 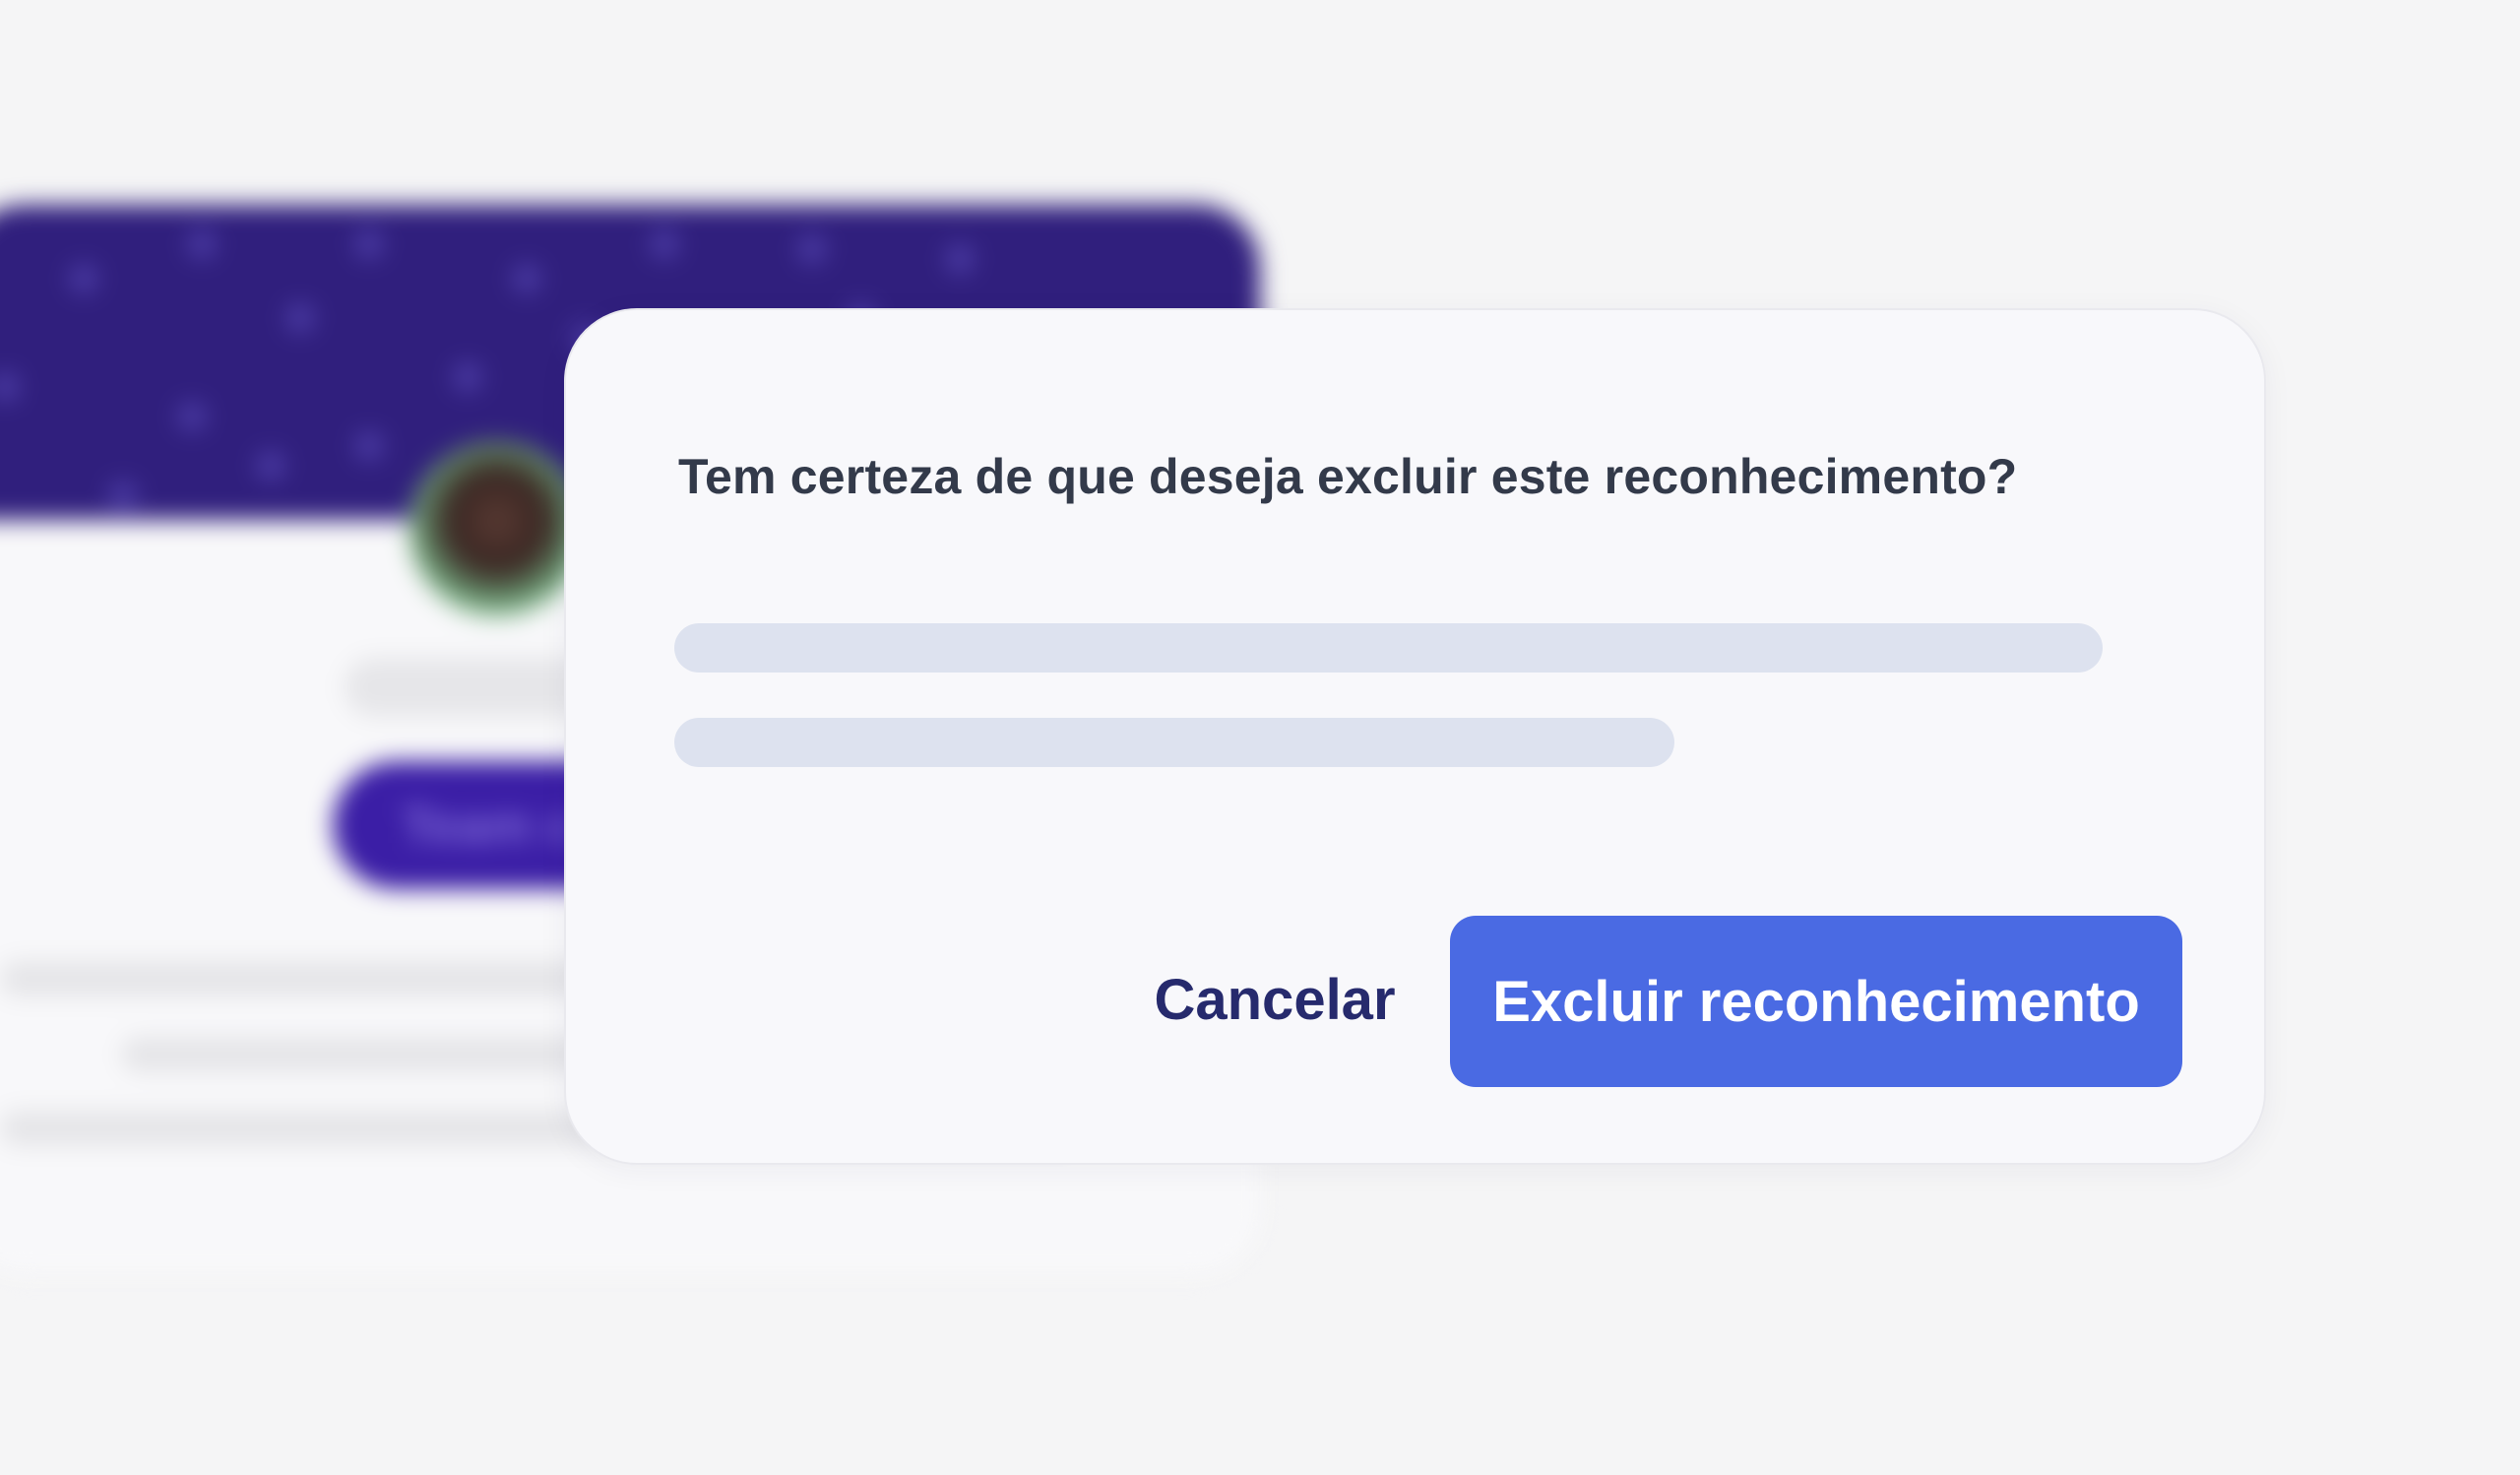 What do you see at coordinates (497, 529) in the screenshot?
I see `avatar` at bounding box center [497, 529].